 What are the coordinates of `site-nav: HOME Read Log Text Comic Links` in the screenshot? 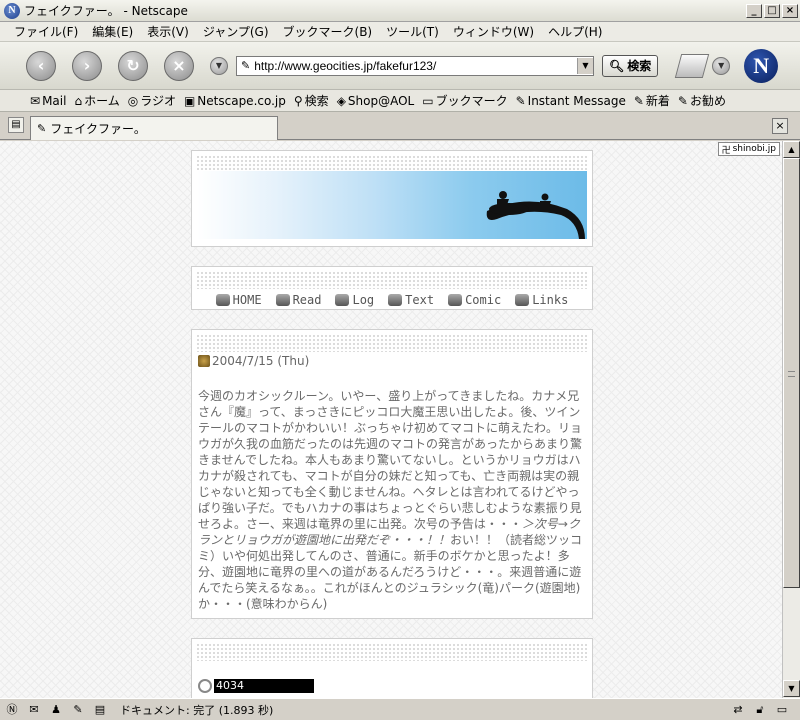 It's located at (392, 300).